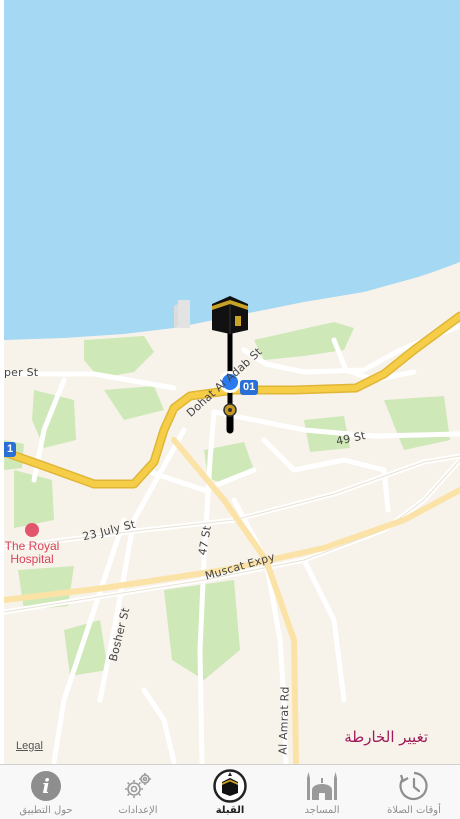 Image resolution: width=460 pixels, height=819 pixels. I want to click on tab-about: i حول التطبيق, so click(46, 792).